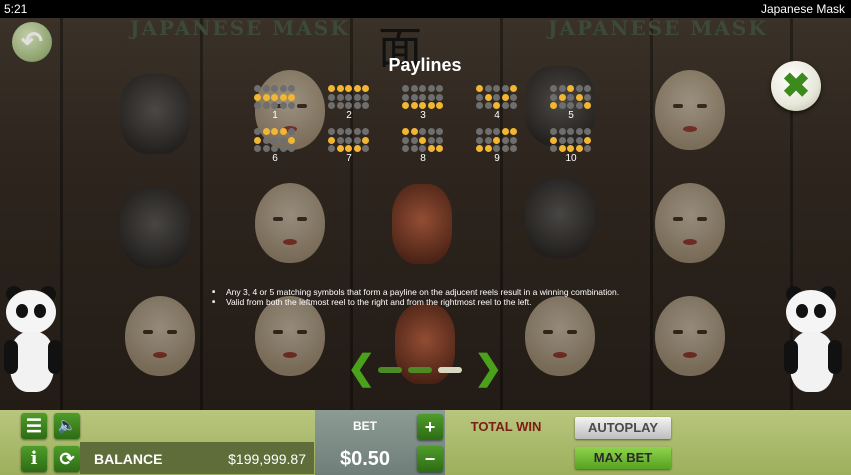  What do you see at coordinates (796, 86) in the screenshot?
I see `close-button: ✖` at bounding box center [796, 86].